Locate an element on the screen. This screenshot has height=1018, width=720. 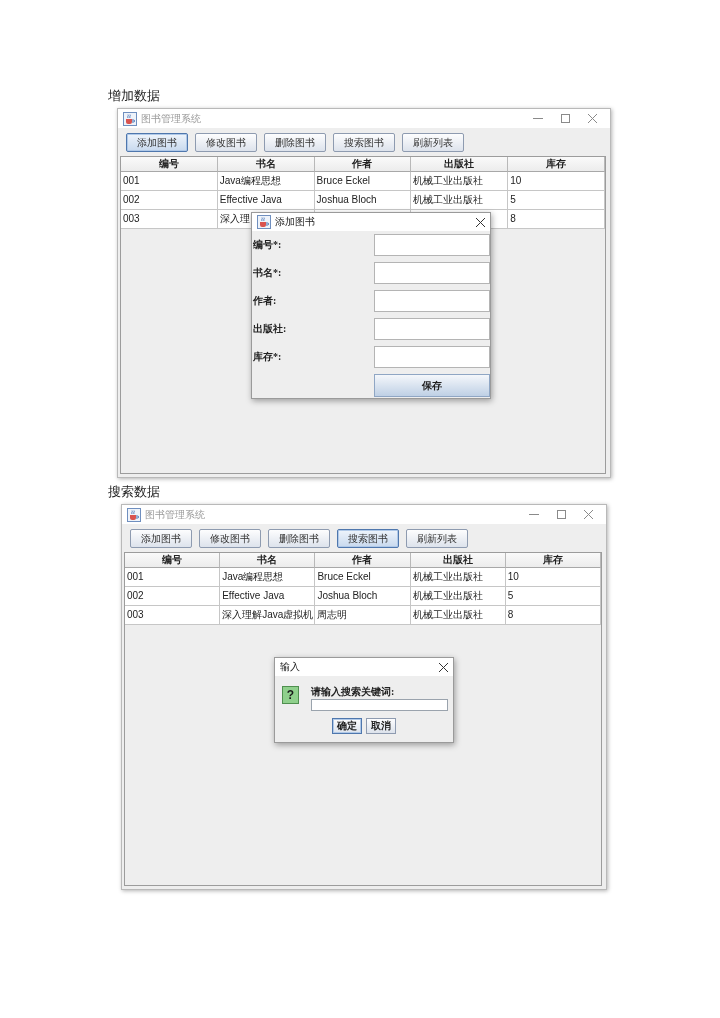
prompt-label: 请输入搜索关键词: is located at coordinates (353, 692).